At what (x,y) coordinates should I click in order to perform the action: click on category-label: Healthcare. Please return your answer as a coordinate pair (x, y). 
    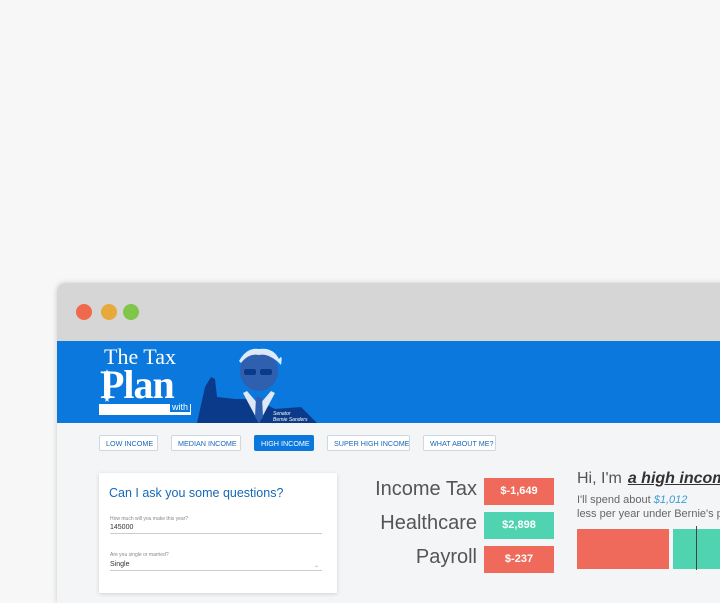
    Looking at the image, I should click on (428, 523).